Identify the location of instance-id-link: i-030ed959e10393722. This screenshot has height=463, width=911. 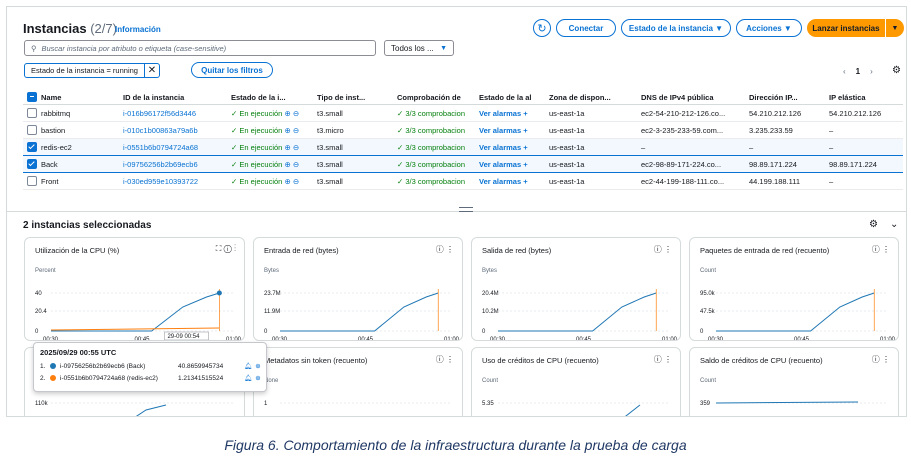
(173, 181).